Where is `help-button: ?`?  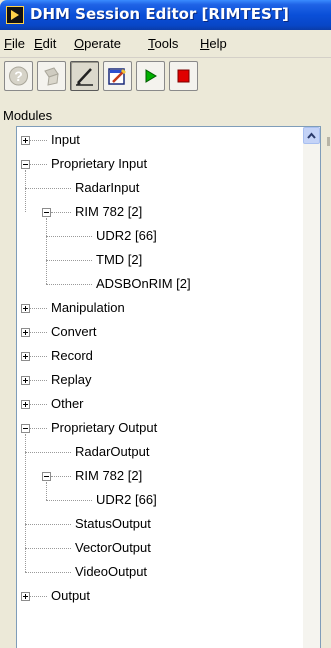
help-button: ? is located at coordinates (18, 76).